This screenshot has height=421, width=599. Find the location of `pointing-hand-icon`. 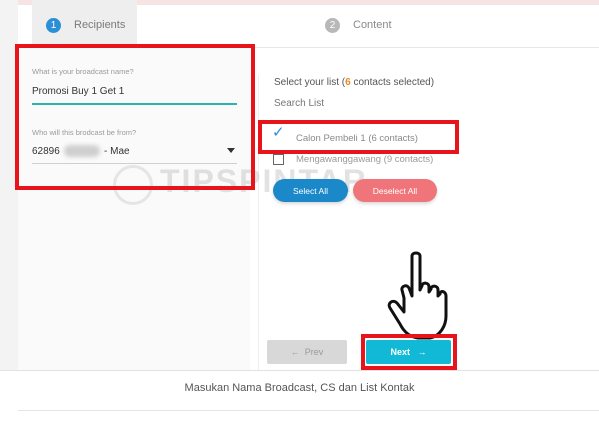

pointing-hand-icon is located at coordinates (417, 295).